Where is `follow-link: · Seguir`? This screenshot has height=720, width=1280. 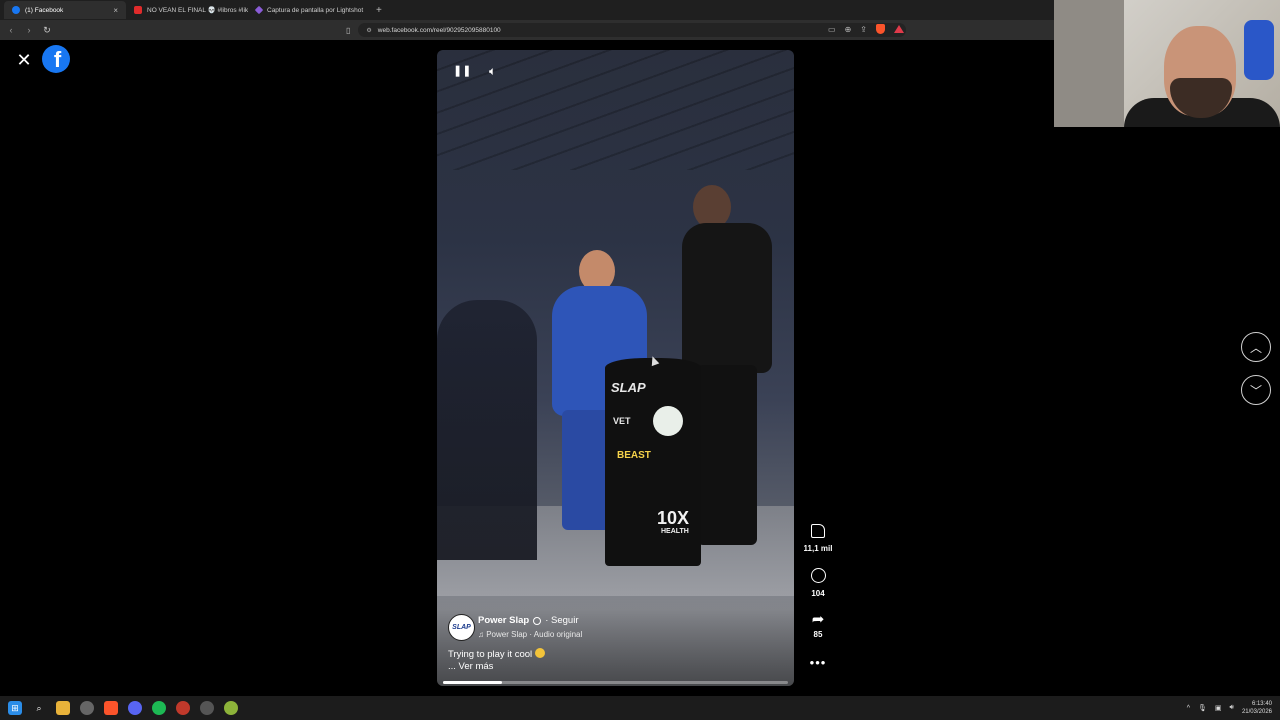 follow-link: · Seguir is located at coordinates (561, 620).